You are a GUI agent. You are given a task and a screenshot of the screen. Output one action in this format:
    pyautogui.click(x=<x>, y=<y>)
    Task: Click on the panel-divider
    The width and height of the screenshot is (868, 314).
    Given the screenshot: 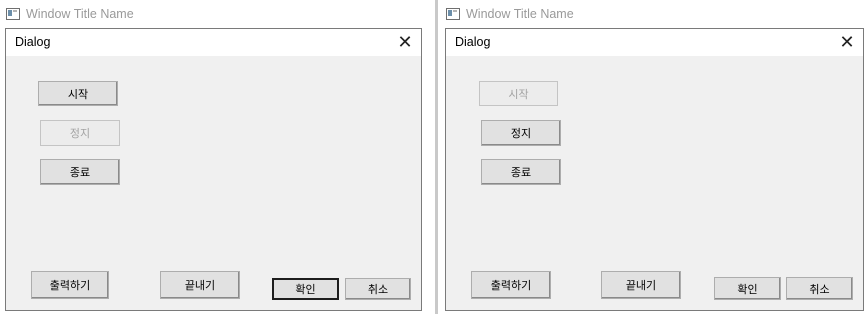 What is the action you would take?
    pyautogui.click(x=436, y=157)
    